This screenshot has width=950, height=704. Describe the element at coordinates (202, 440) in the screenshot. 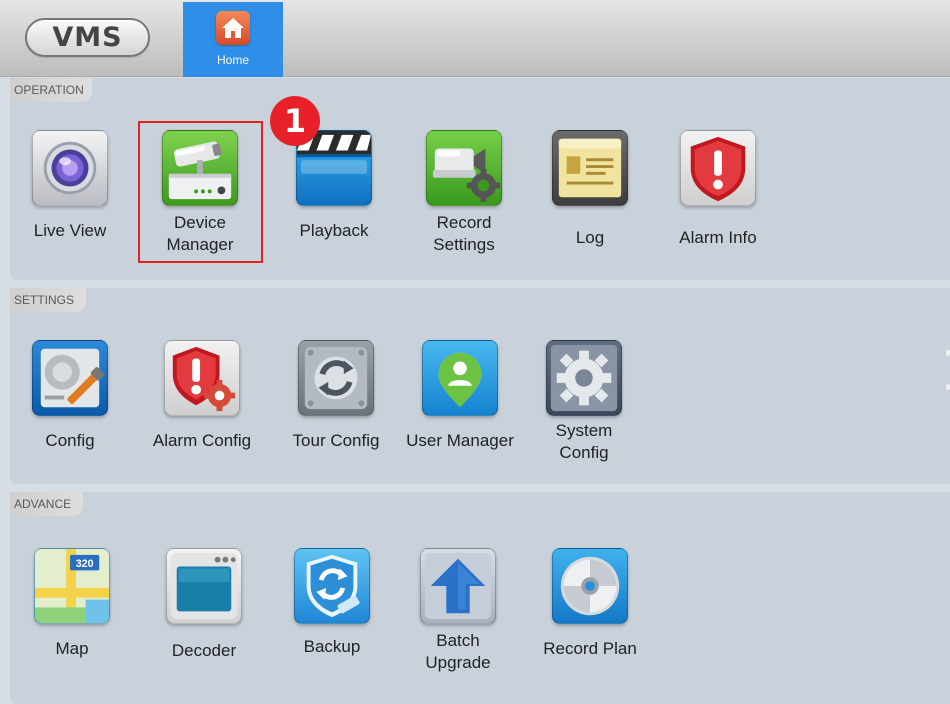

I see `alarm-config-label: Alarm Config` at that location.